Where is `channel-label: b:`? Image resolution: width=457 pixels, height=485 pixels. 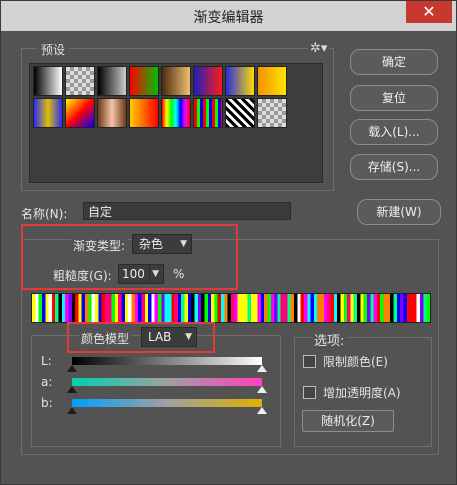 channel-label: b: is located at coordinates (47, 403).